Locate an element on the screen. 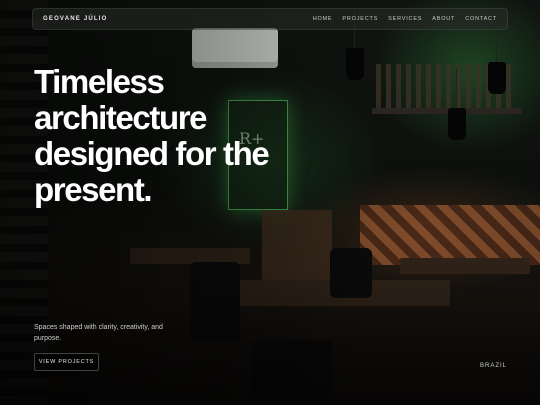 The height and width of the screenshot is (405, 540). location-label: BRAZIL is located at coordinates (494, 366).